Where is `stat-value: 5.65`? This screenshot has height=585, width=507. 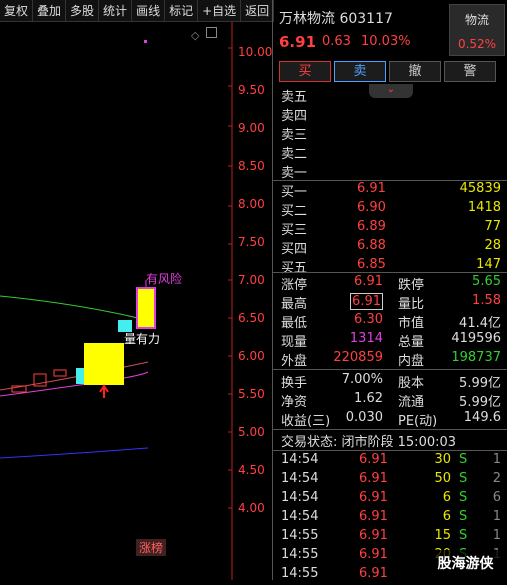 stat-value: 5.65 is located at coordinates (486, 281).